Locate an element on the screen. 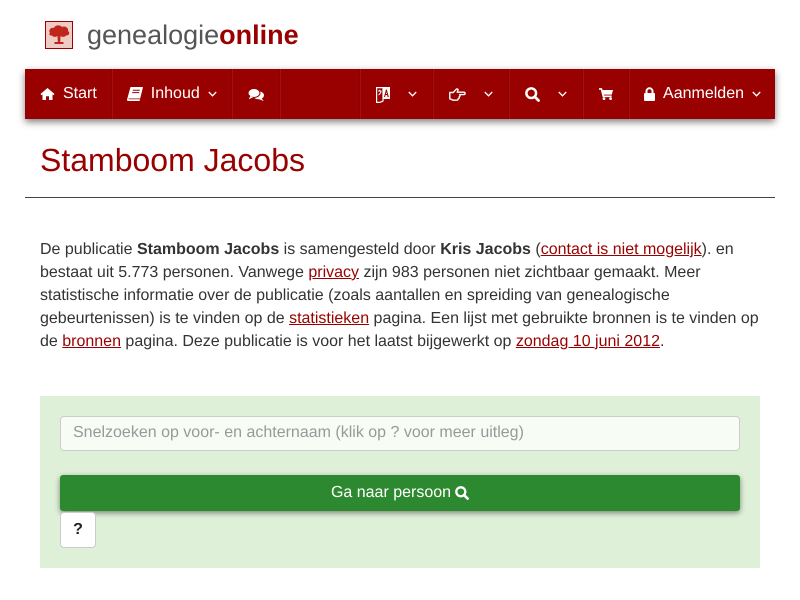 This screenshot has width=800, height=600. book-icon is located at coordinates (134, 94).